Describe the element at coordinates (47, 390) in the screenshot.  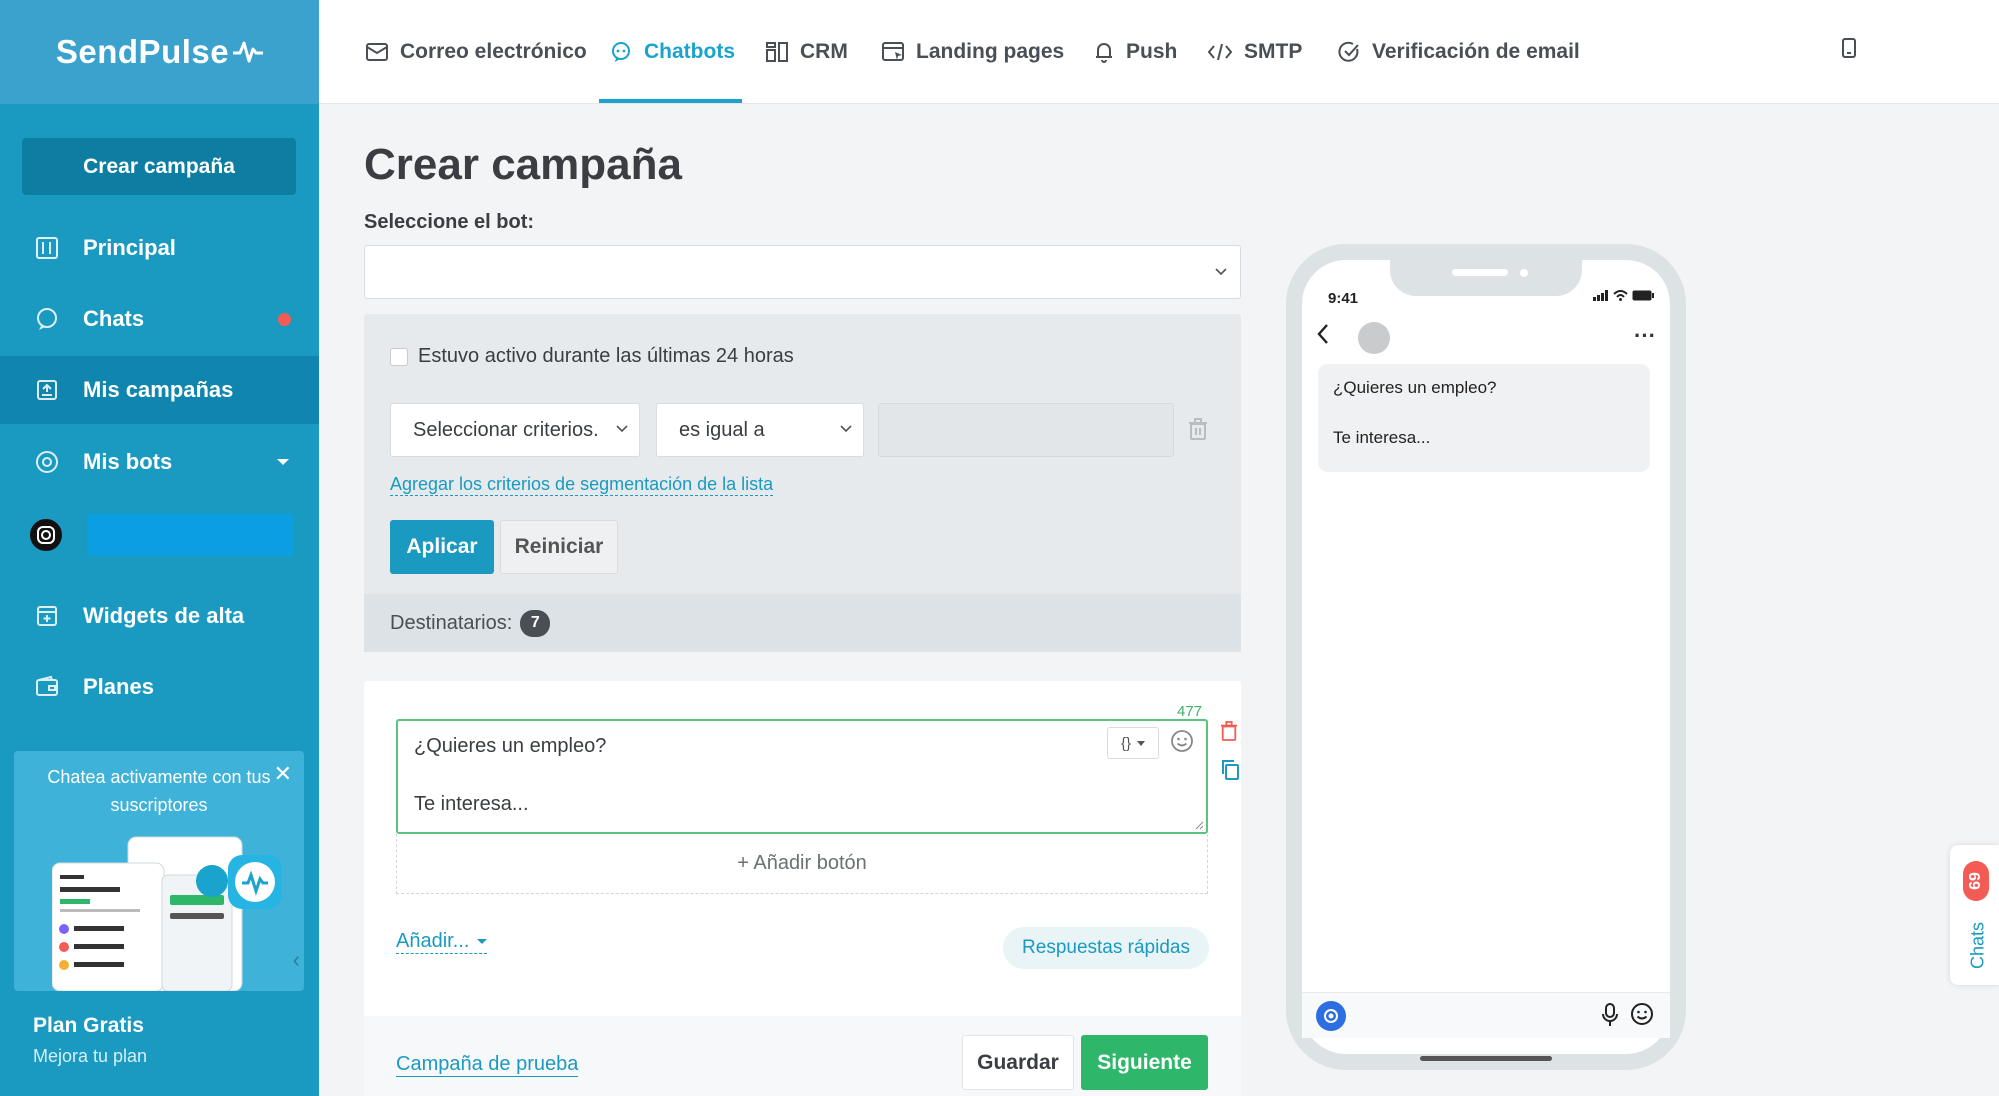
I see `campaign-icon` at that location.